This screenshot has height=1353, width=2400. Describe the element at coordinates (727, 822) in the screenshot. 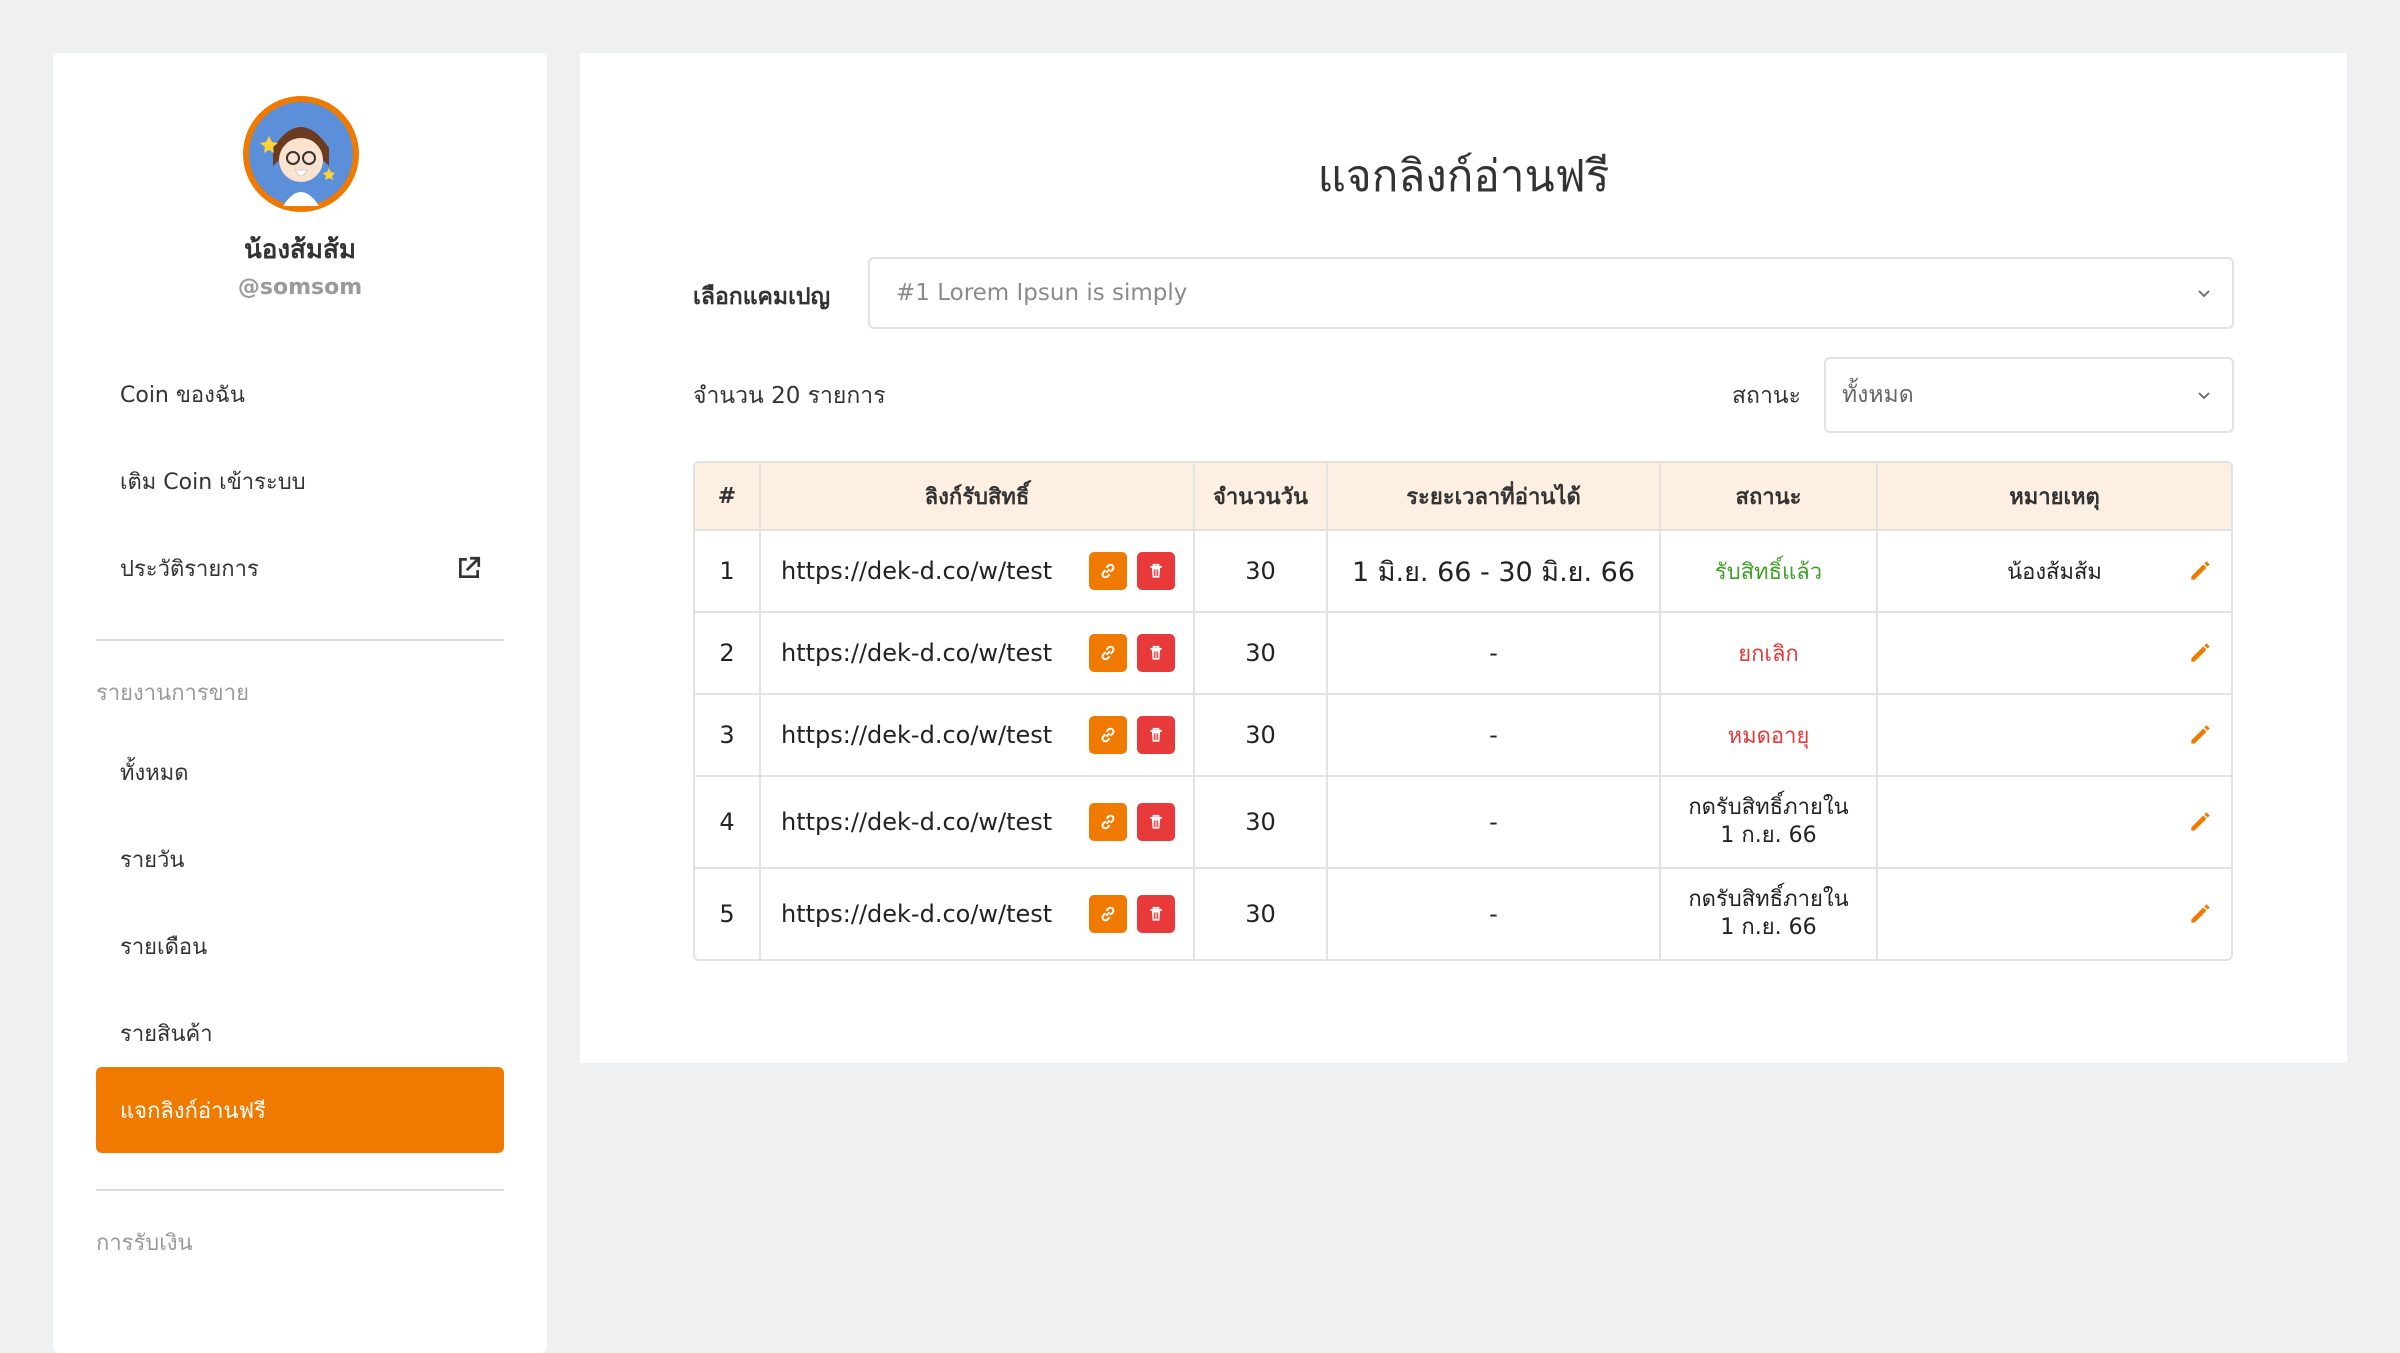

I see `row-number: 4` at that location.